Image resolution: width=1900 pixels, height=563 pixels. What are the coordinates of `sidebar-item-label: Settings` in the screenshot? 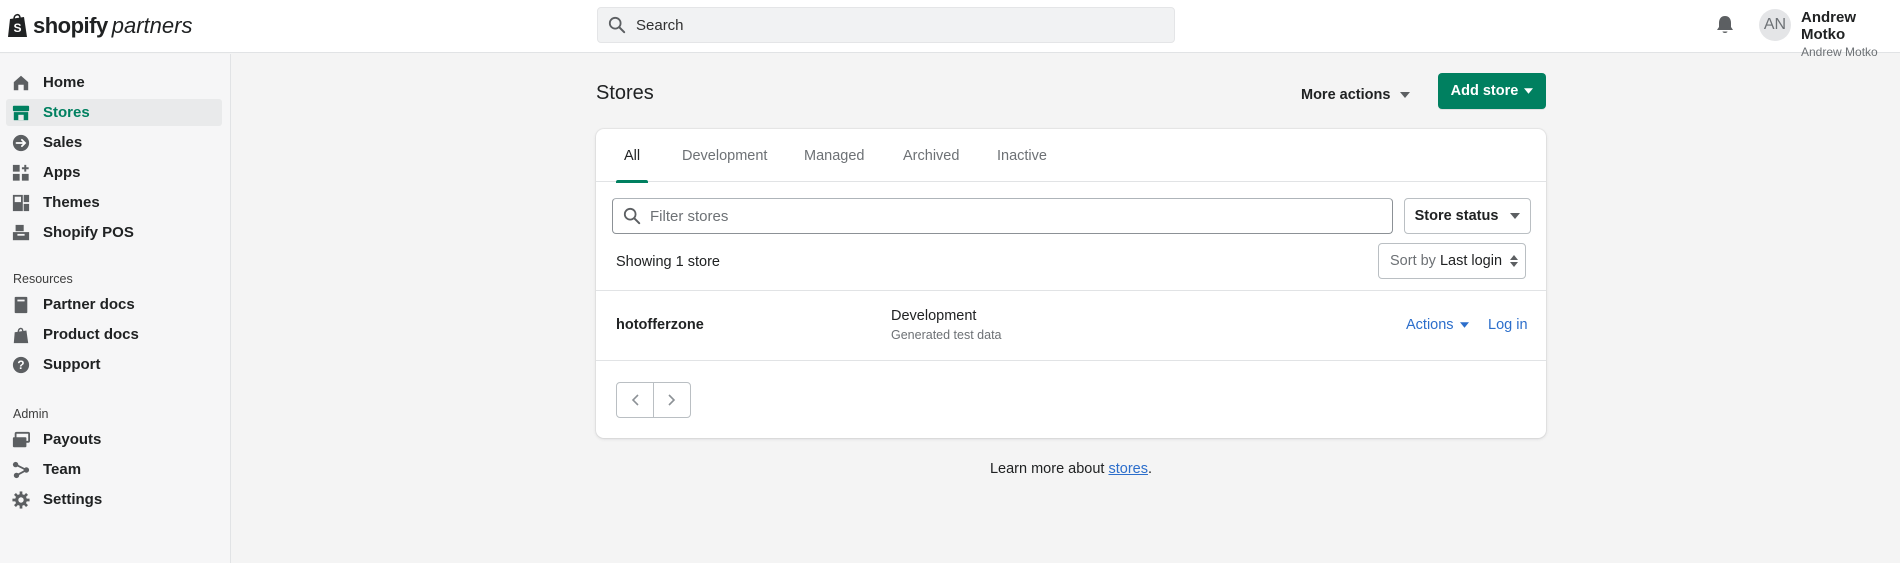 It's located at (73, 499).